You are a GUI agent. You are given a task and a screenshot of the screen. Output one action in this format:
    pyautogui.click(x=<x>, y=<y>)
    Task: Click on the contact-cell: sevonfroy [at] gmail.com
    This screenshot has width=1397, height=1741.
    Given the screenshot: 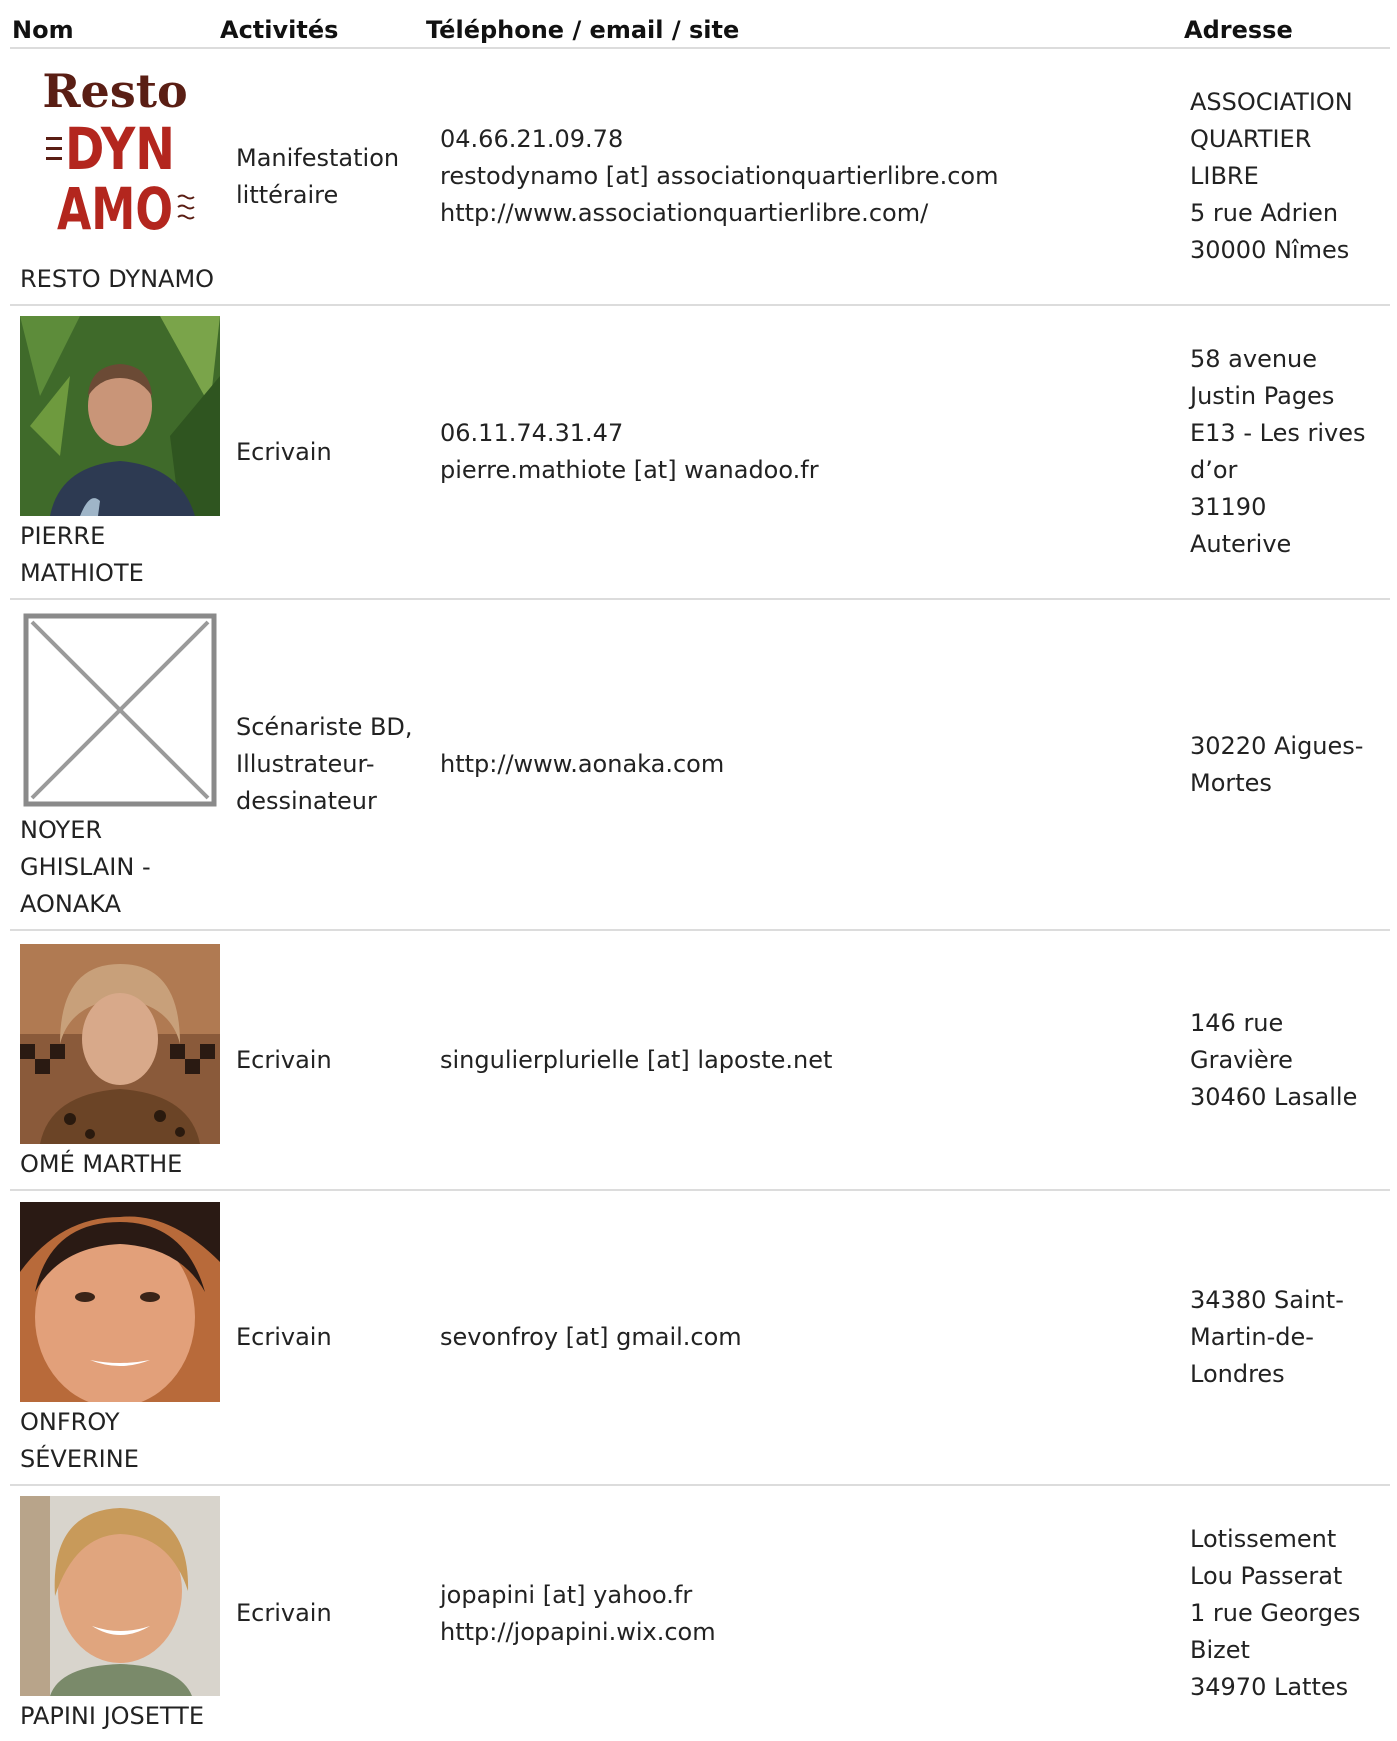 What is the action you would take?
    pyautogui.click(x=805, y=1338)
    